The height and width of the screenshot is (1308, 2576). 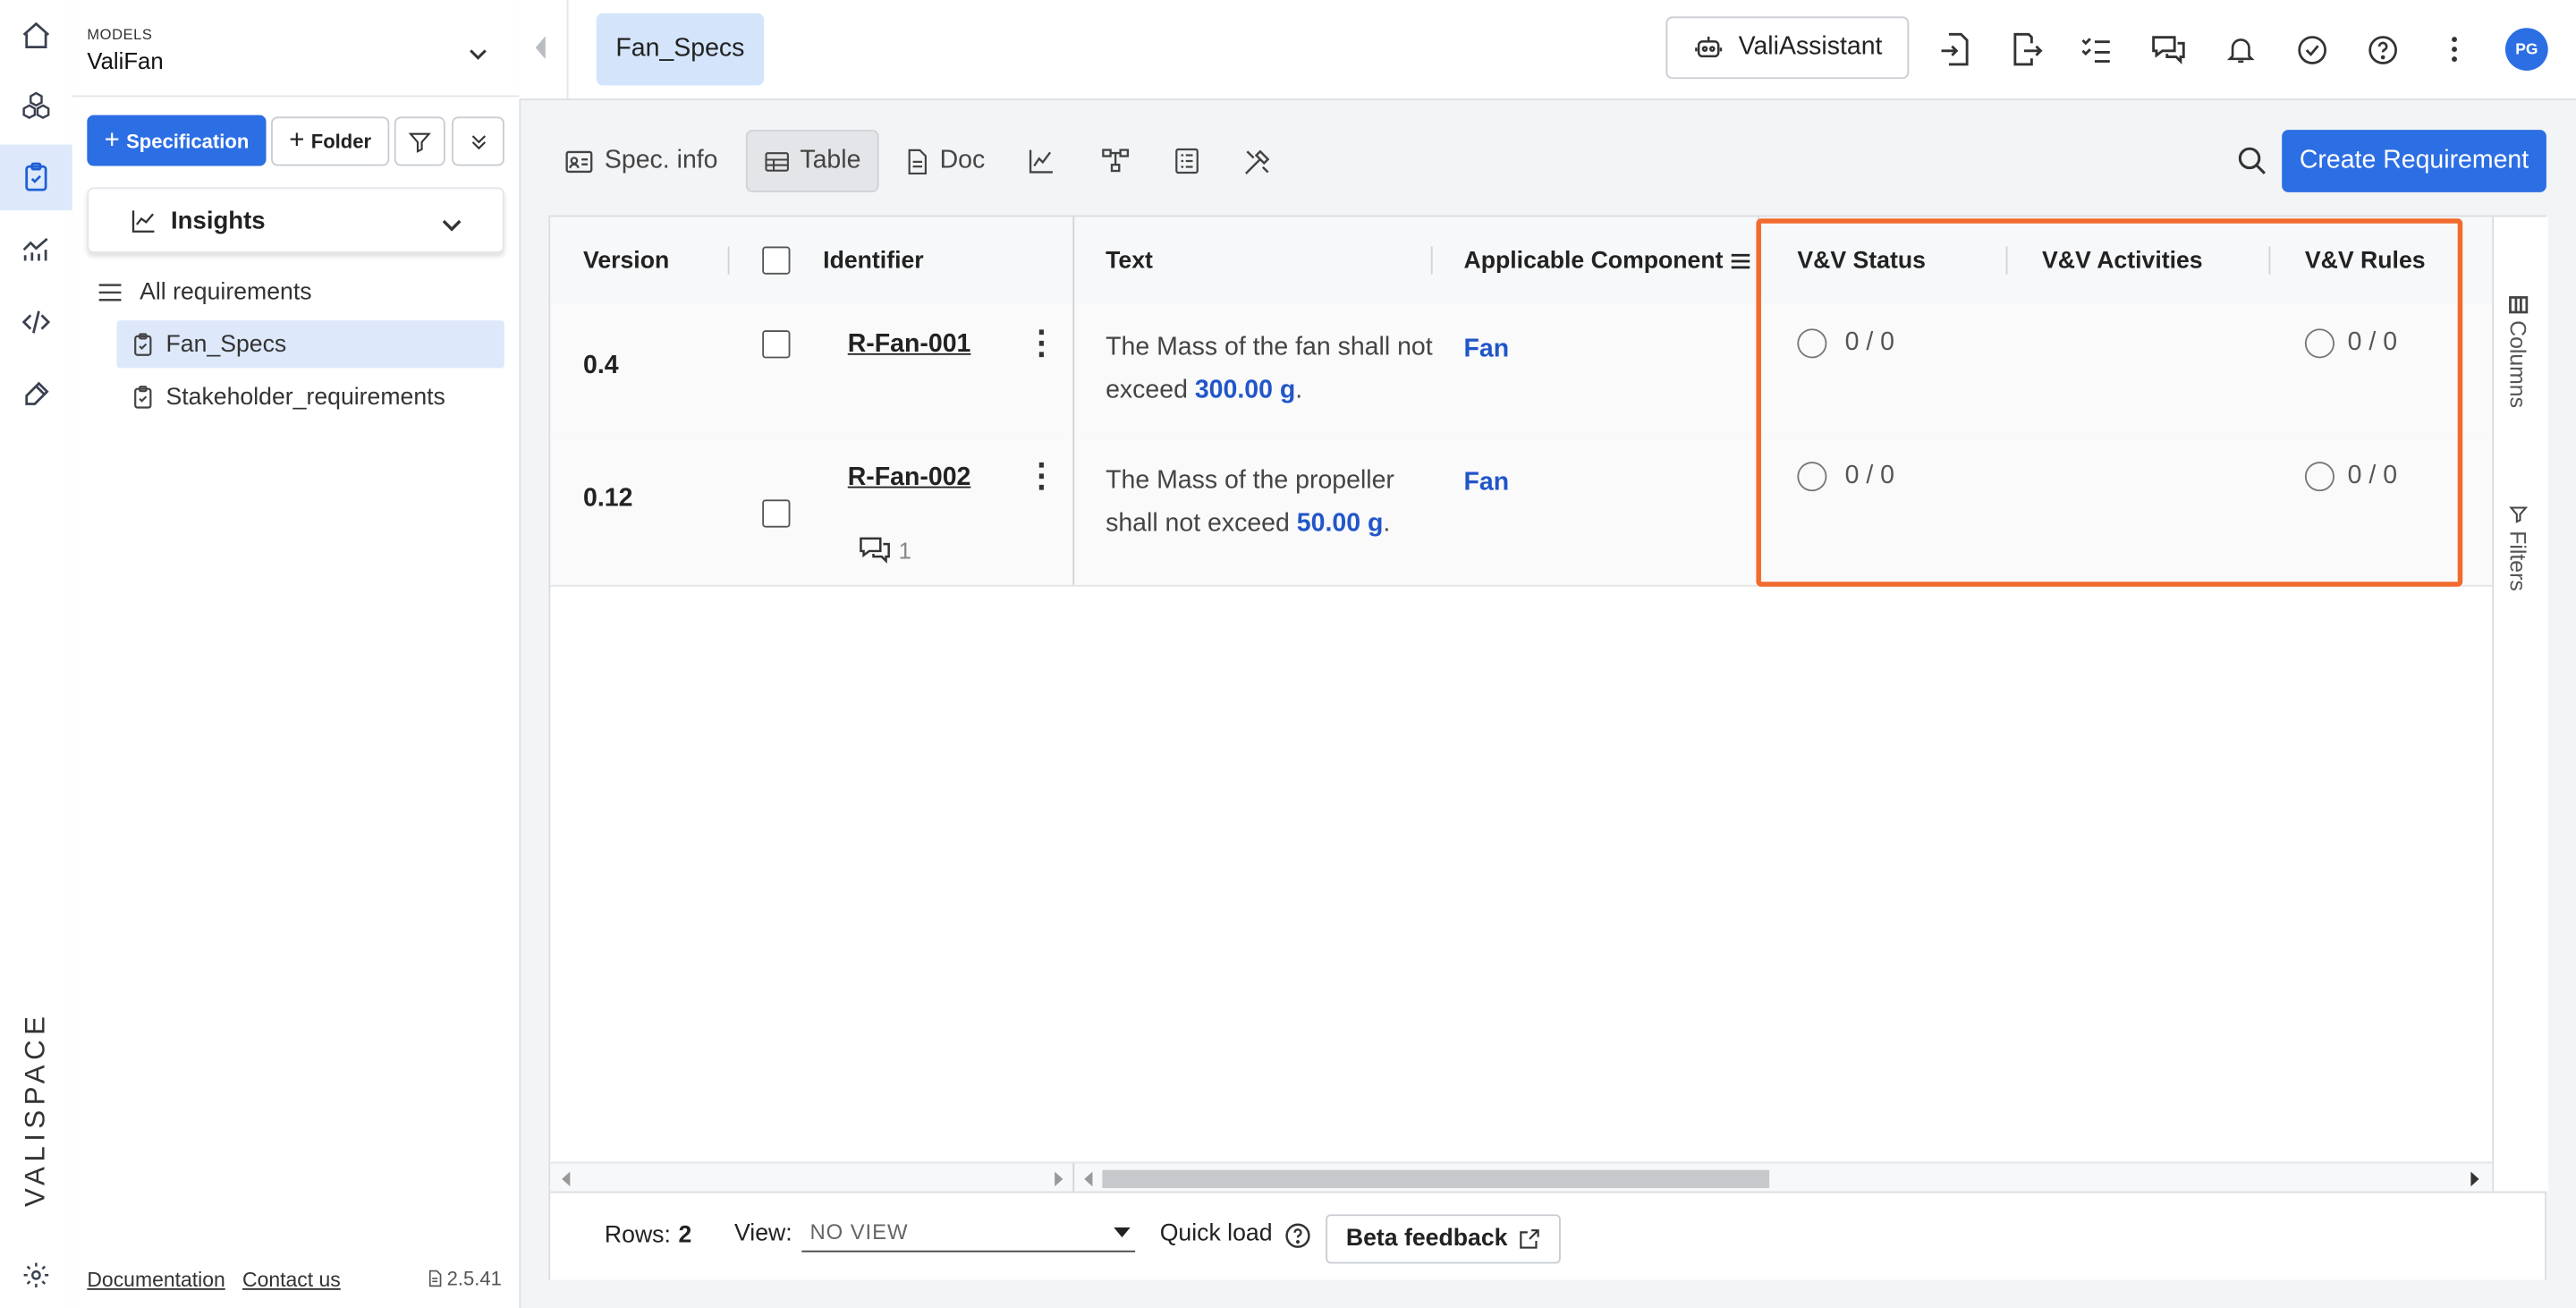 What do you see at coordinates (2311, 49) in the screenshot?
I see `check-circle-icon` at bounding box center [2311, 49].